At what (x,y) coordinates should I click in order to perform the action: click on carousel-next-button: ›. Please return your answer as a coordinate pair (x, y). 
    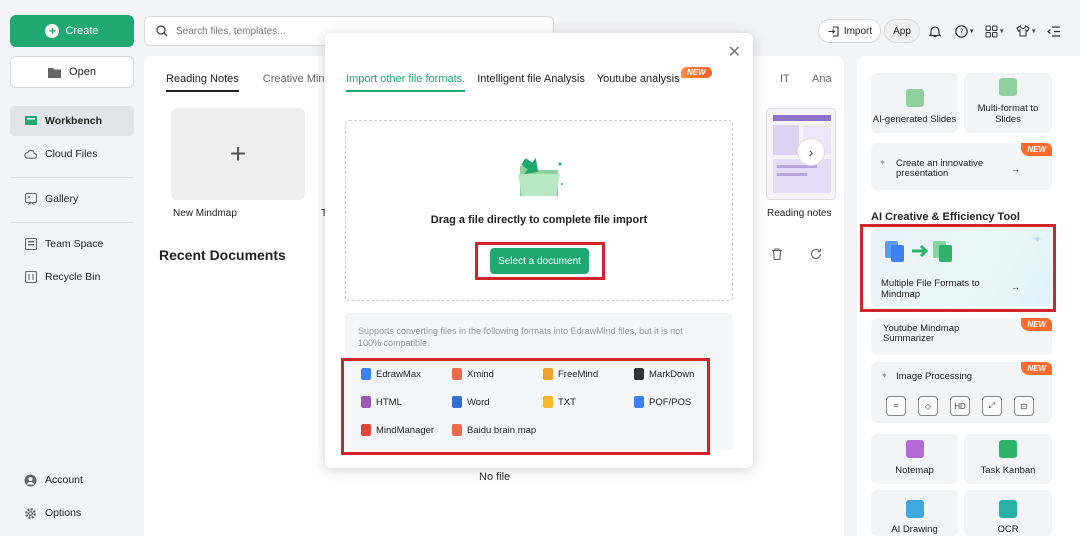
    Looking at the image, I should click on (811, 152).